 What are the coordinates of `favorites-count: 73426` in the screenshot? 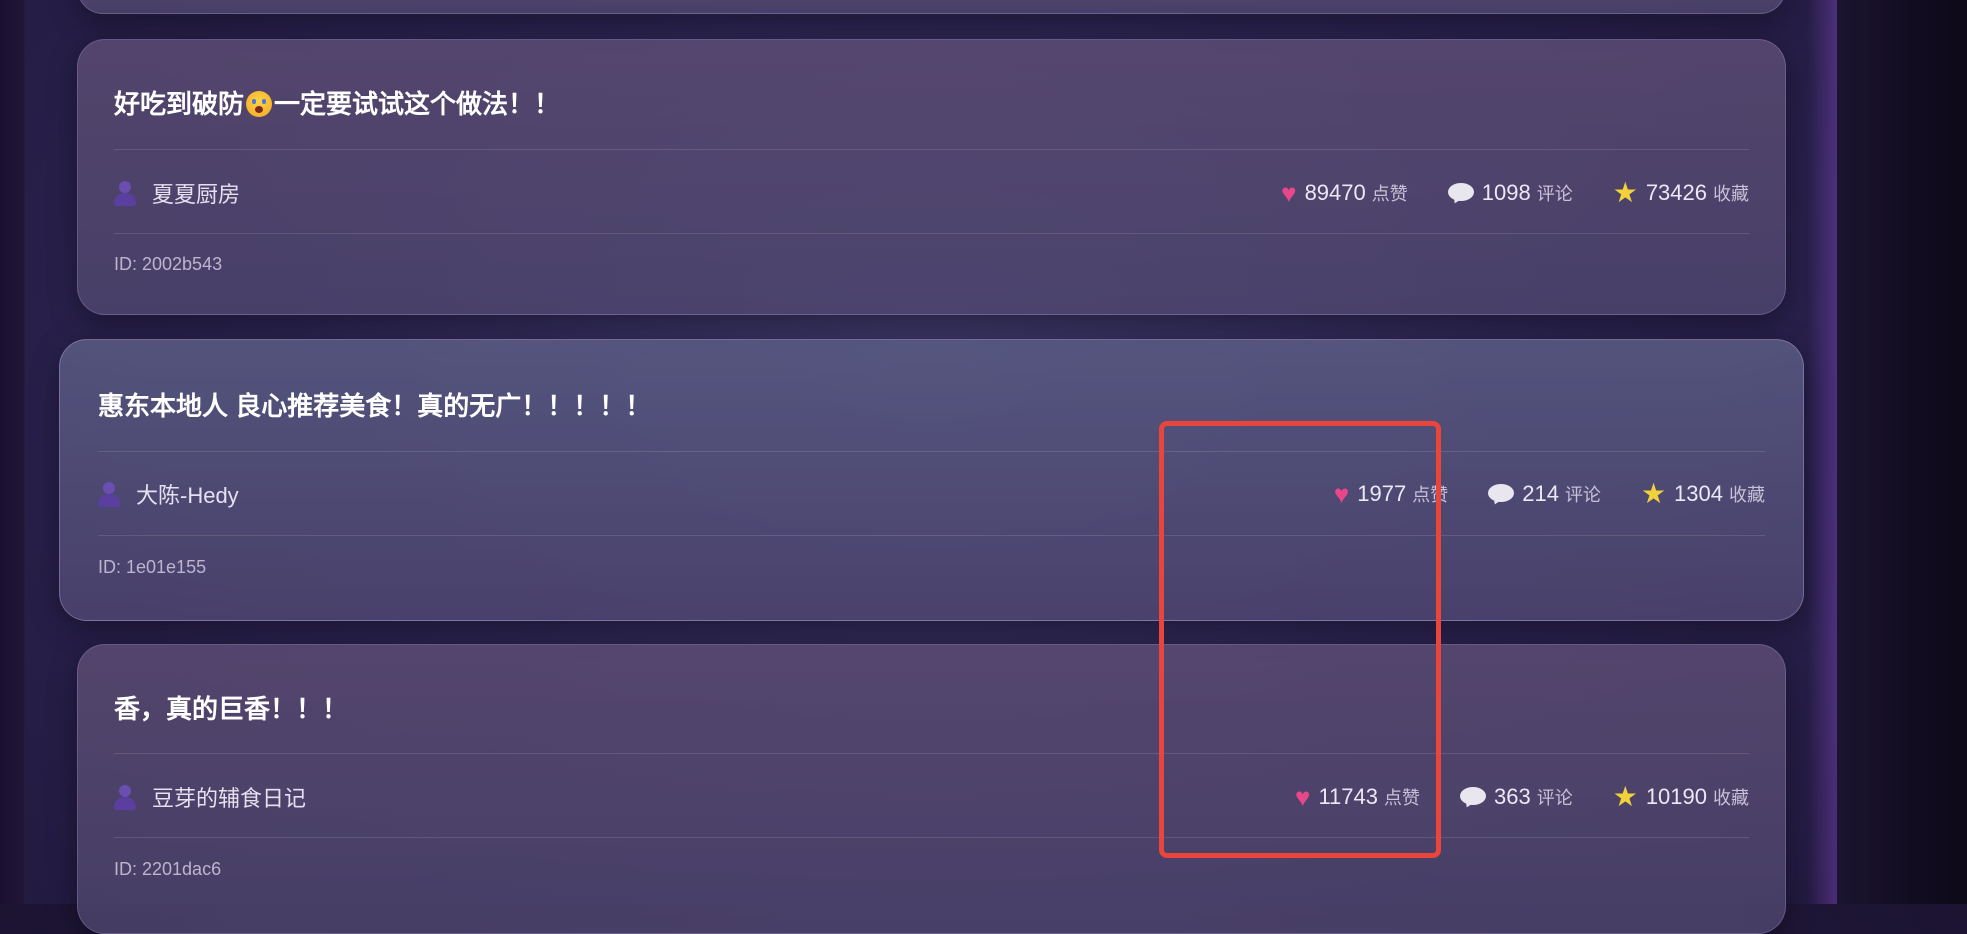 It's located at (1676, 192).